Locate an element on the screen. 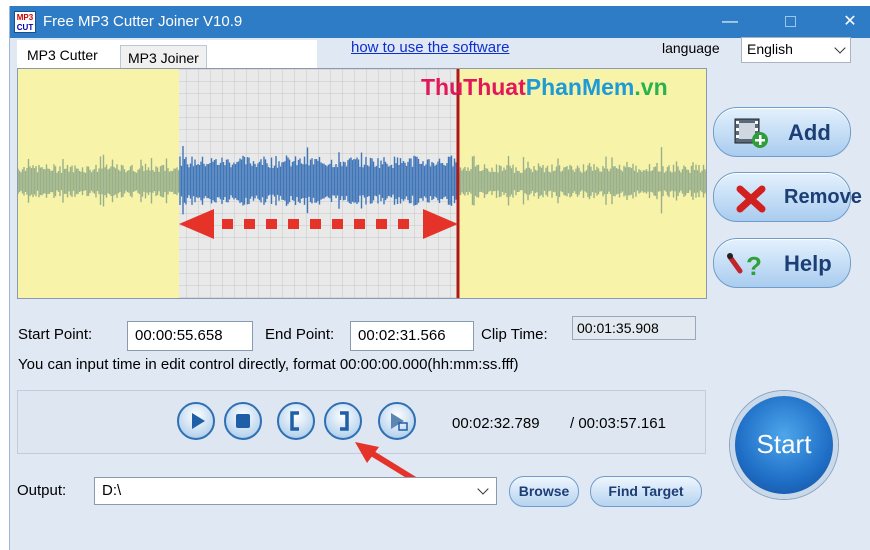 This screenshot has height=550, width=870. play-selection-button is located at coordinates (397, 421).